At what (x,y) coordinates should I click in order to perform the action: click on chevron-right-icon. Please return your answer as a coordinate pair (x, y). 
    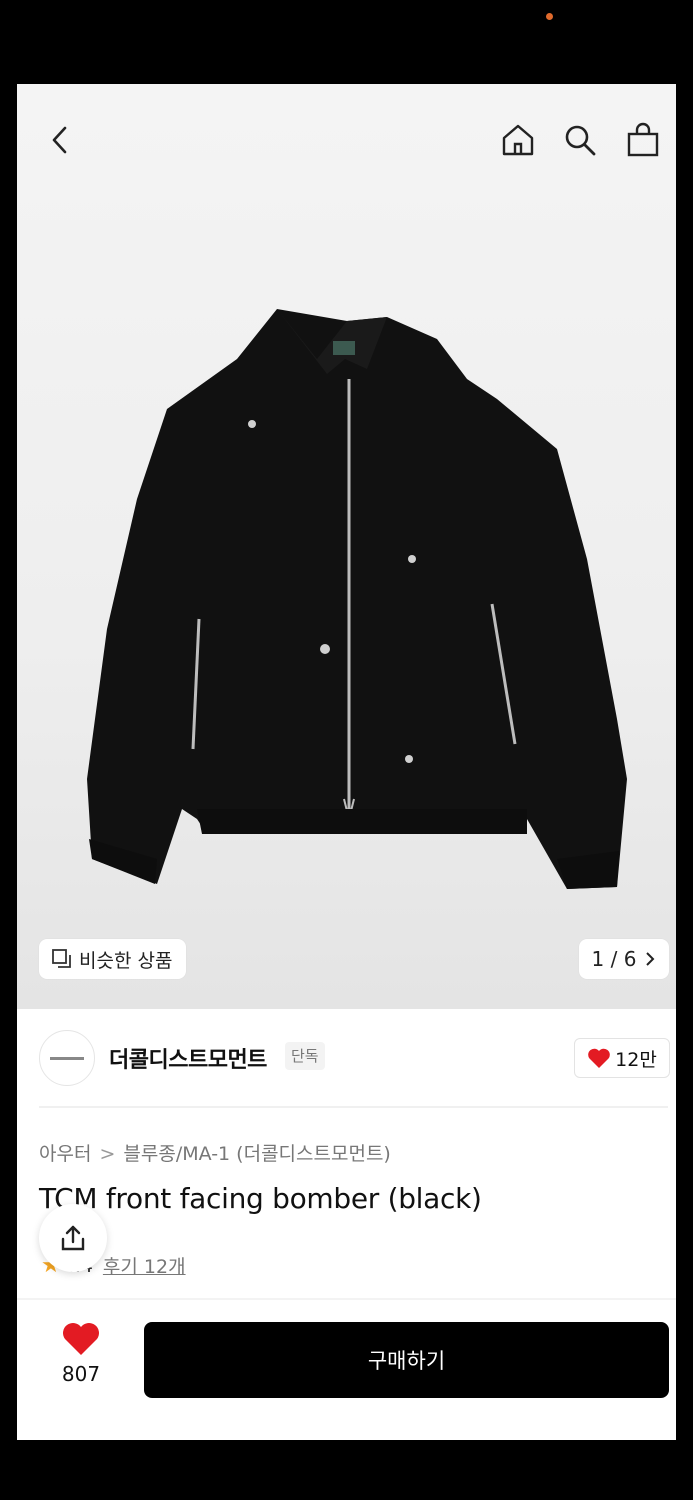
    Looking at the image, I should click on (650, 959).